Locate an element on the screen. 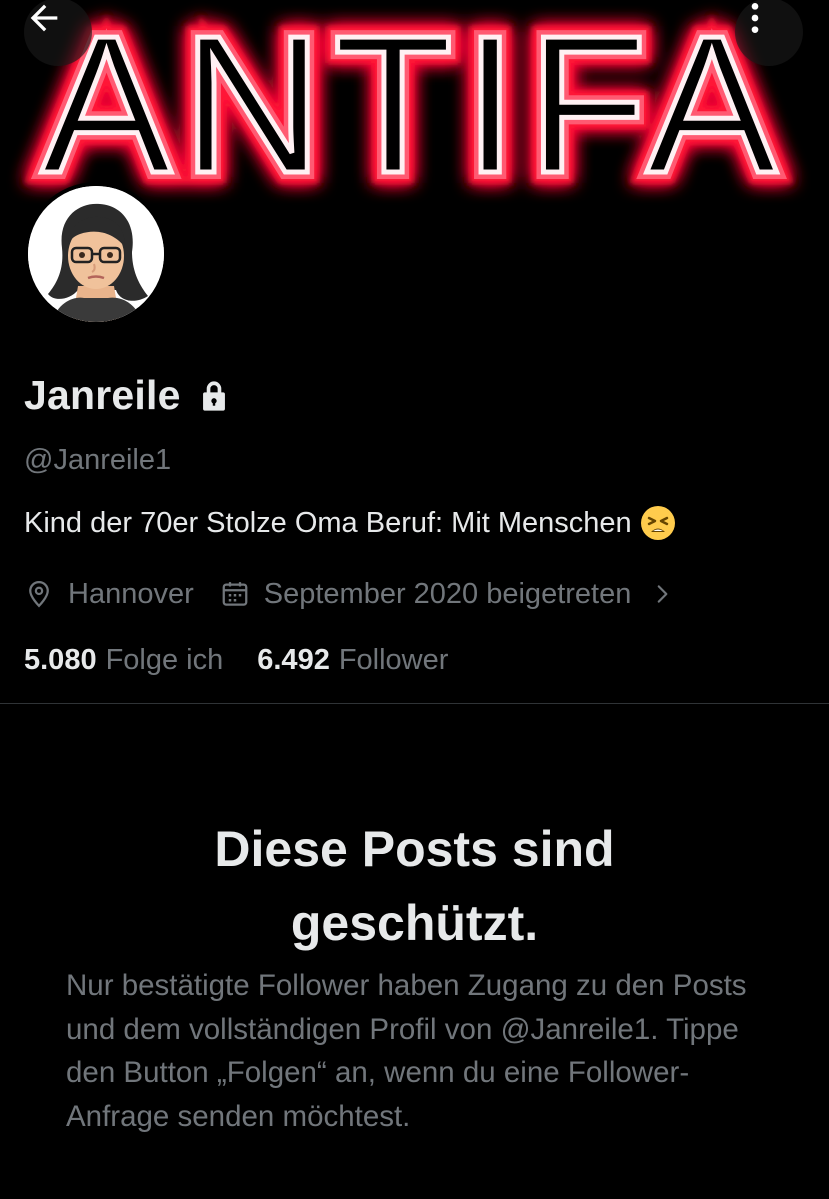  arrow-left-icon is located at coordinates (44, 18).